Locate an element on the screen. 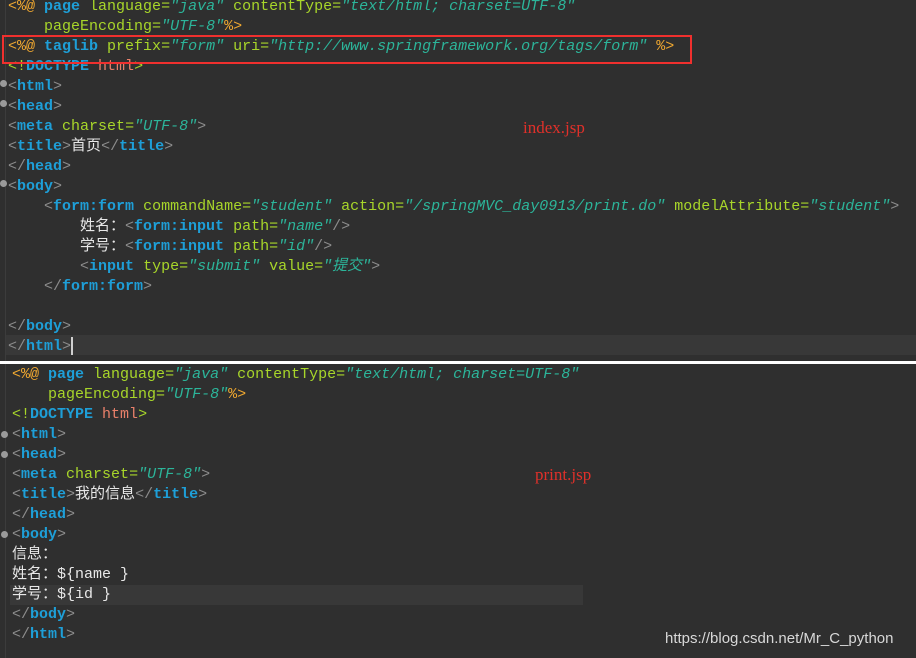 This screenshot has height=658, width=916. code-line: <meta charset="UTF-8"> is located at coordinates (107, 127).